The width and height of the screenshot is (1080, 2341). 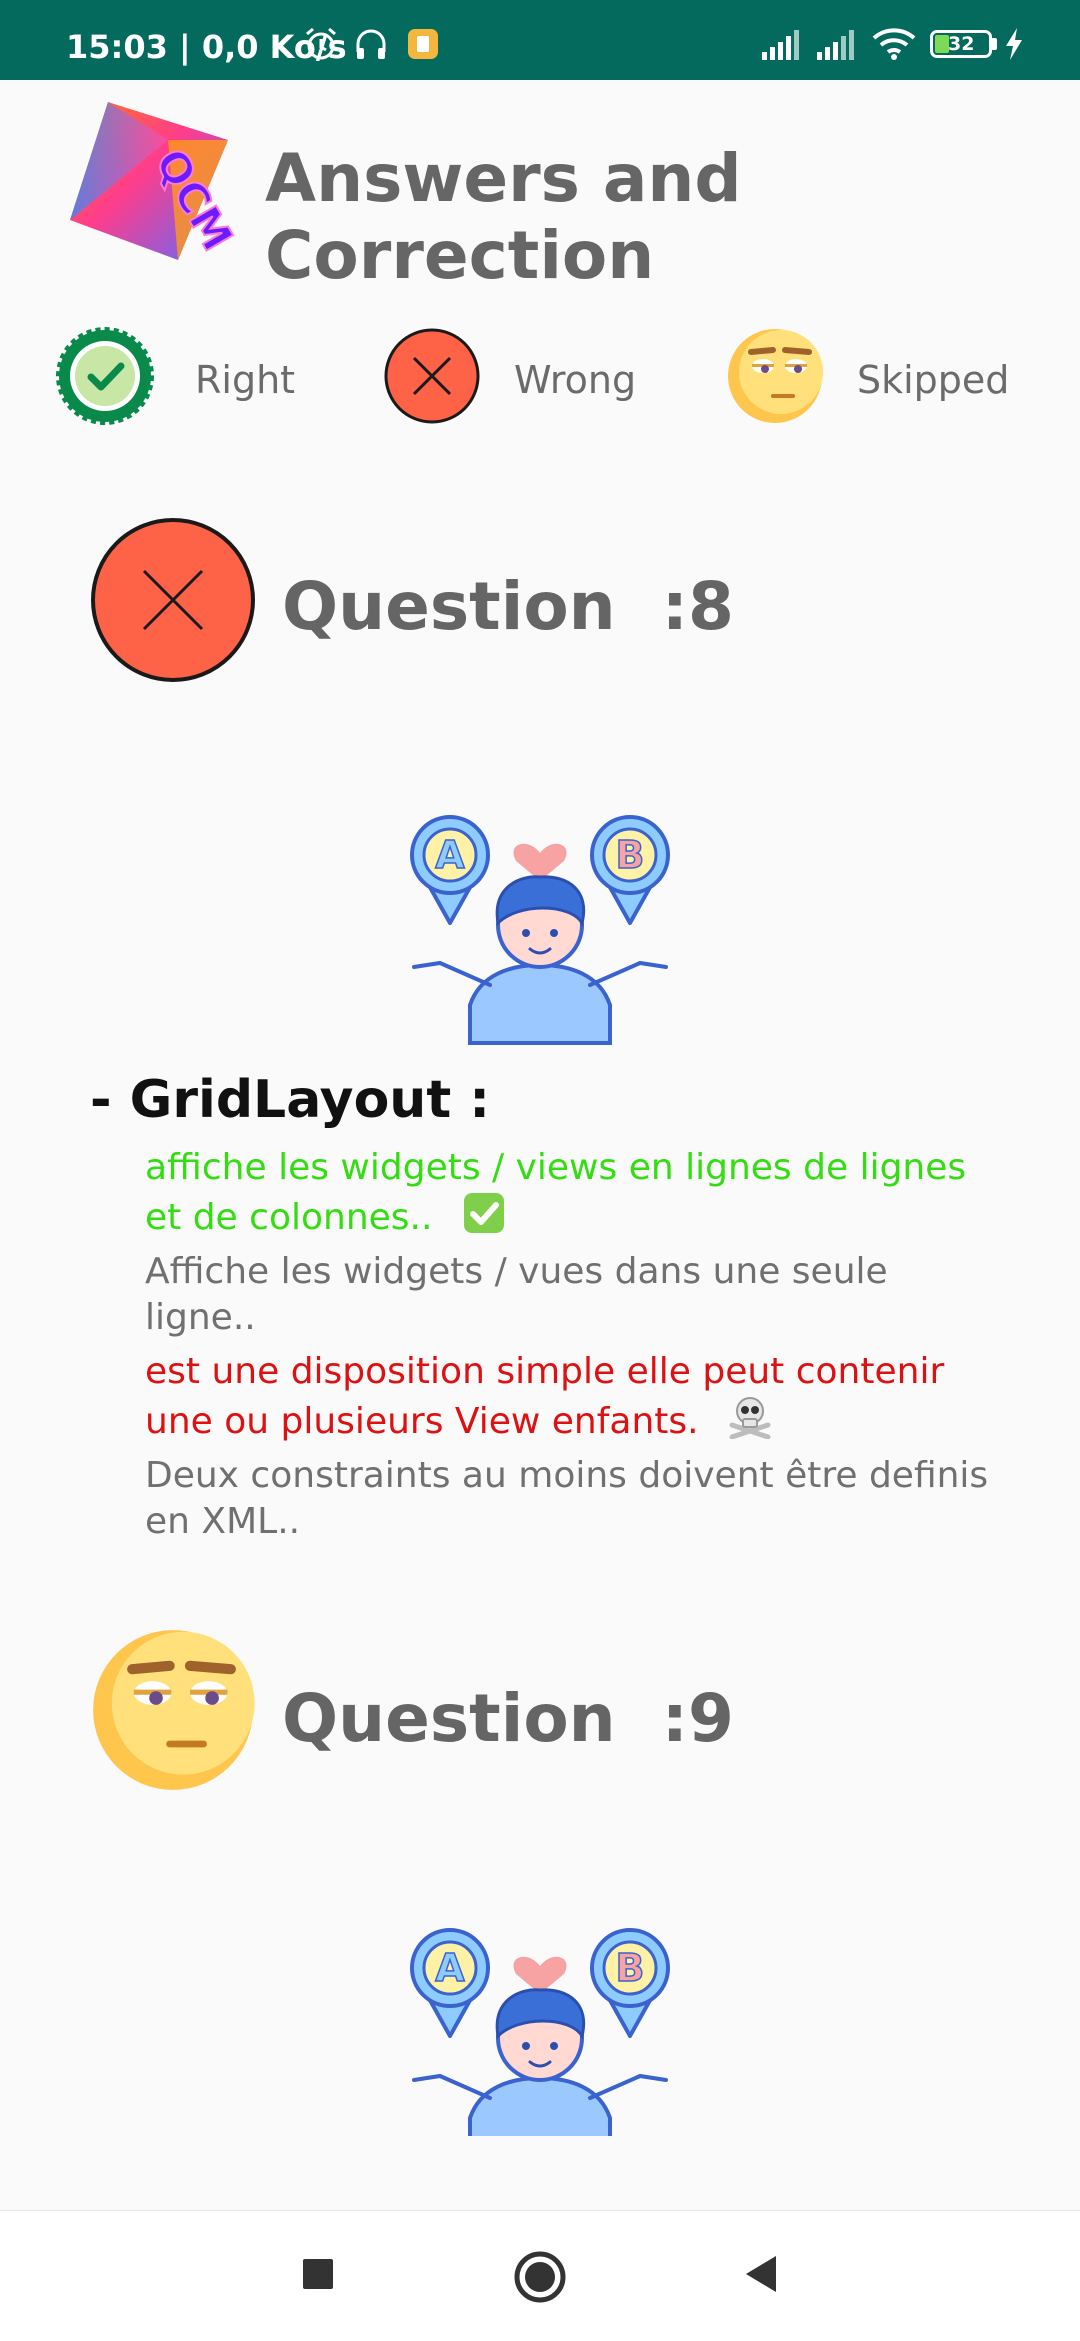 I want to click on question-title: Question :9, so click(x=508, y=1718).